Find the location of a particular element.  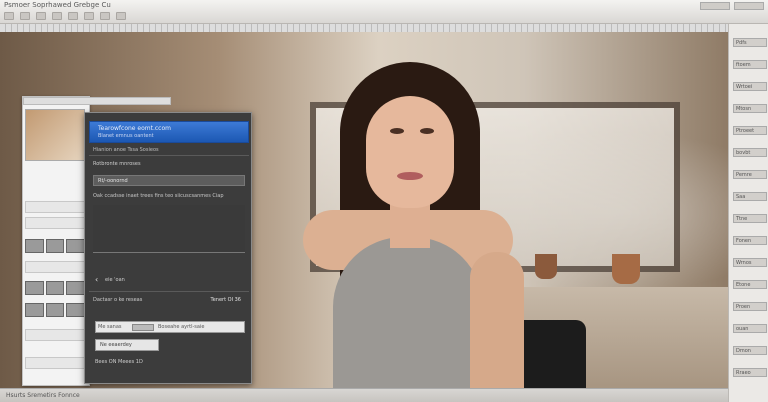

right-panel-item: Wrnos is located at coordinates (750, 262).